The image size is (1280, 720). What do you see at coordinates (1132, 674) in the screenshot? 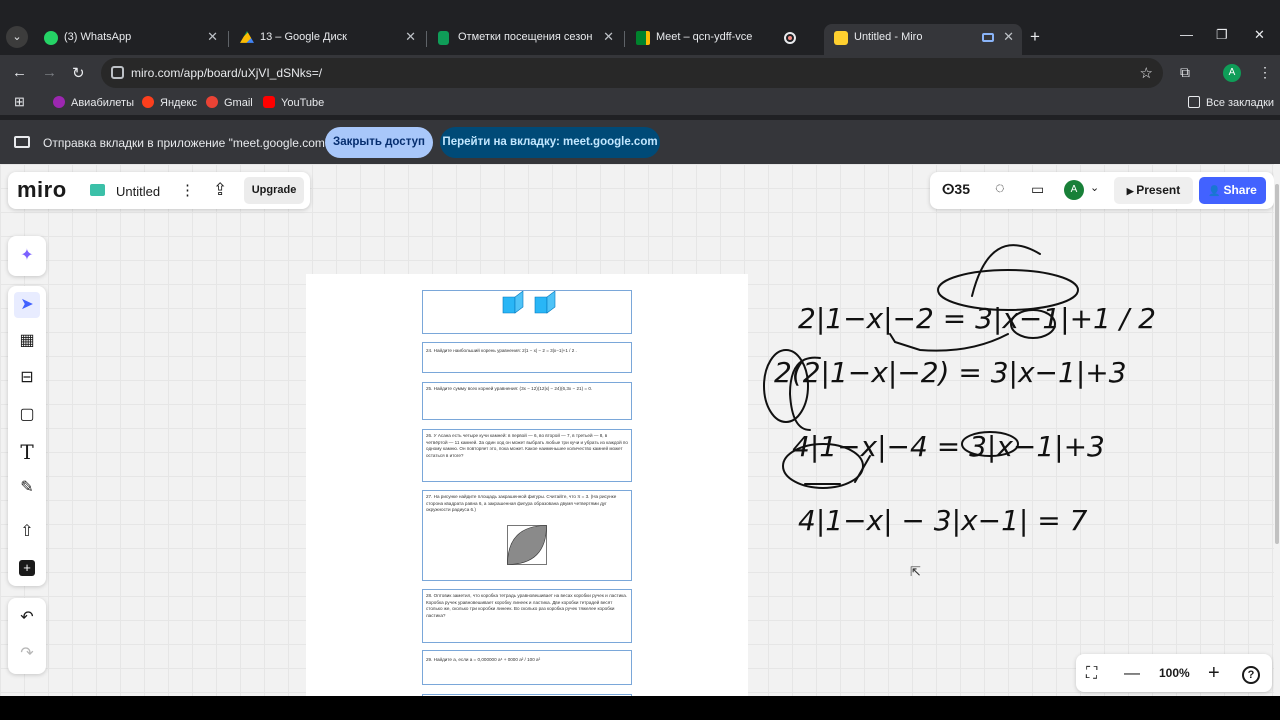
I see `zoom-out-minus-icon: —` at bounding box center [1132, 674].